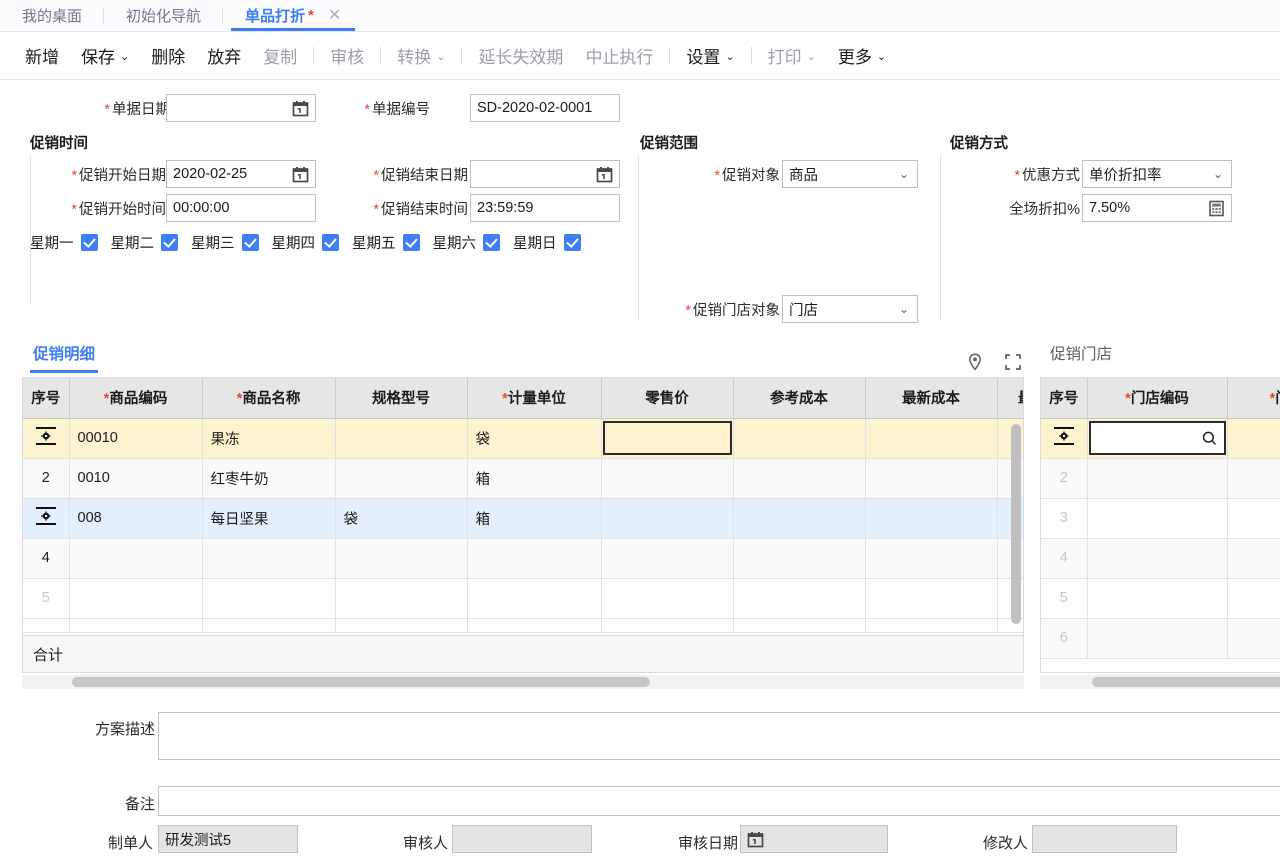  I want to click on toolbar-button-9: 设置 ⌄, so click(710, 56).